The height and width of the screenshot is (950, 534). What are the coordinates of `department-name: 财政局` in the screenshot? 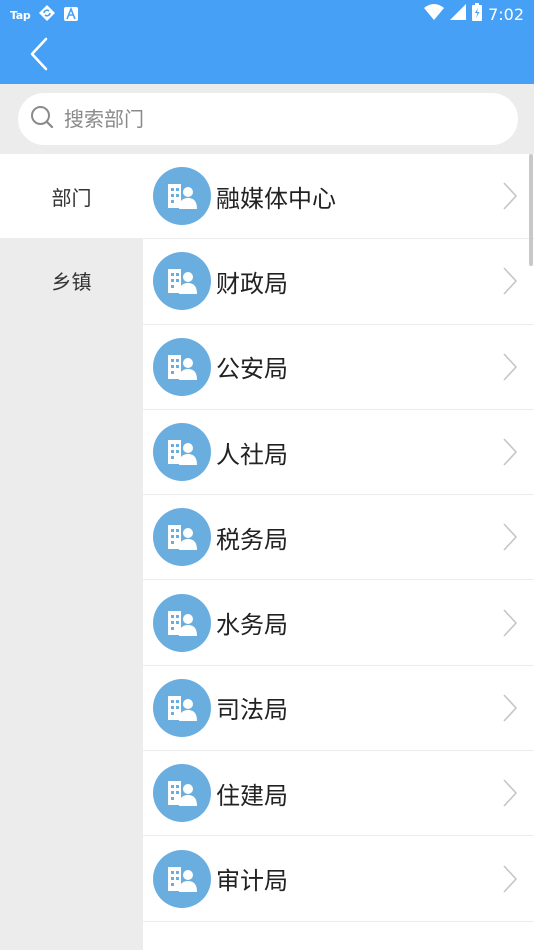 It's located at (252, 283).